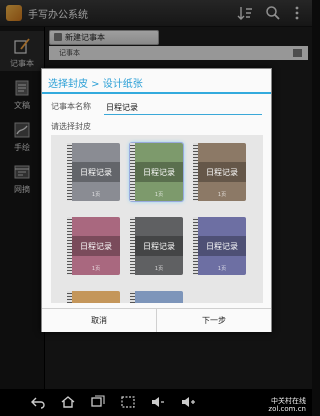  Describe the element at coordinates (98, 402) in the screenshot. I see `recent-apps-icon` at that location.